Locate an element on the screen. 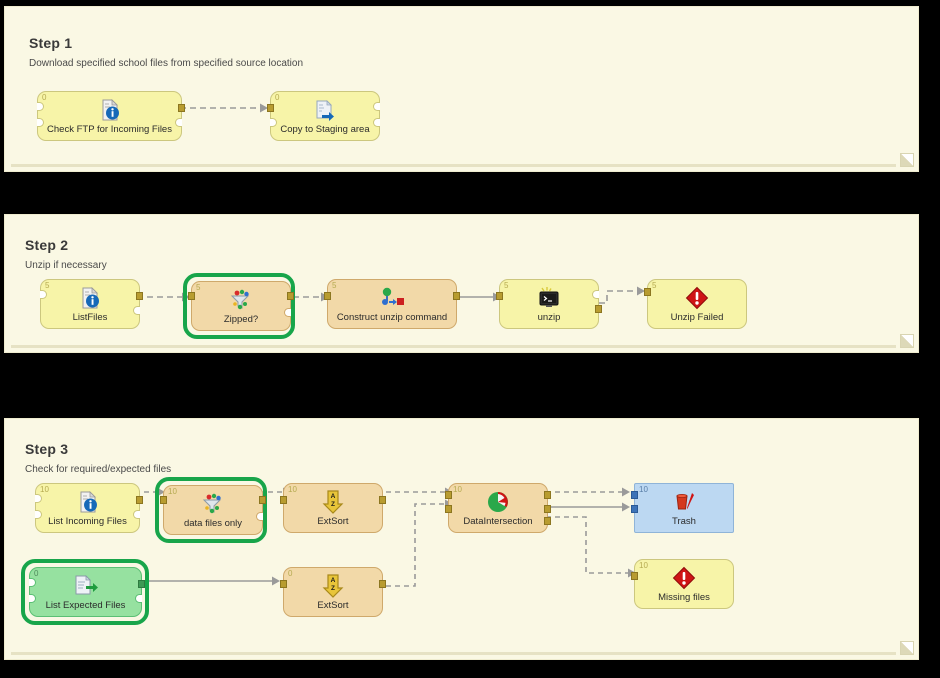 The width and height of the screenshot is (940, 678). step-2-title: Step 2 is located at coordinates (47, 245).